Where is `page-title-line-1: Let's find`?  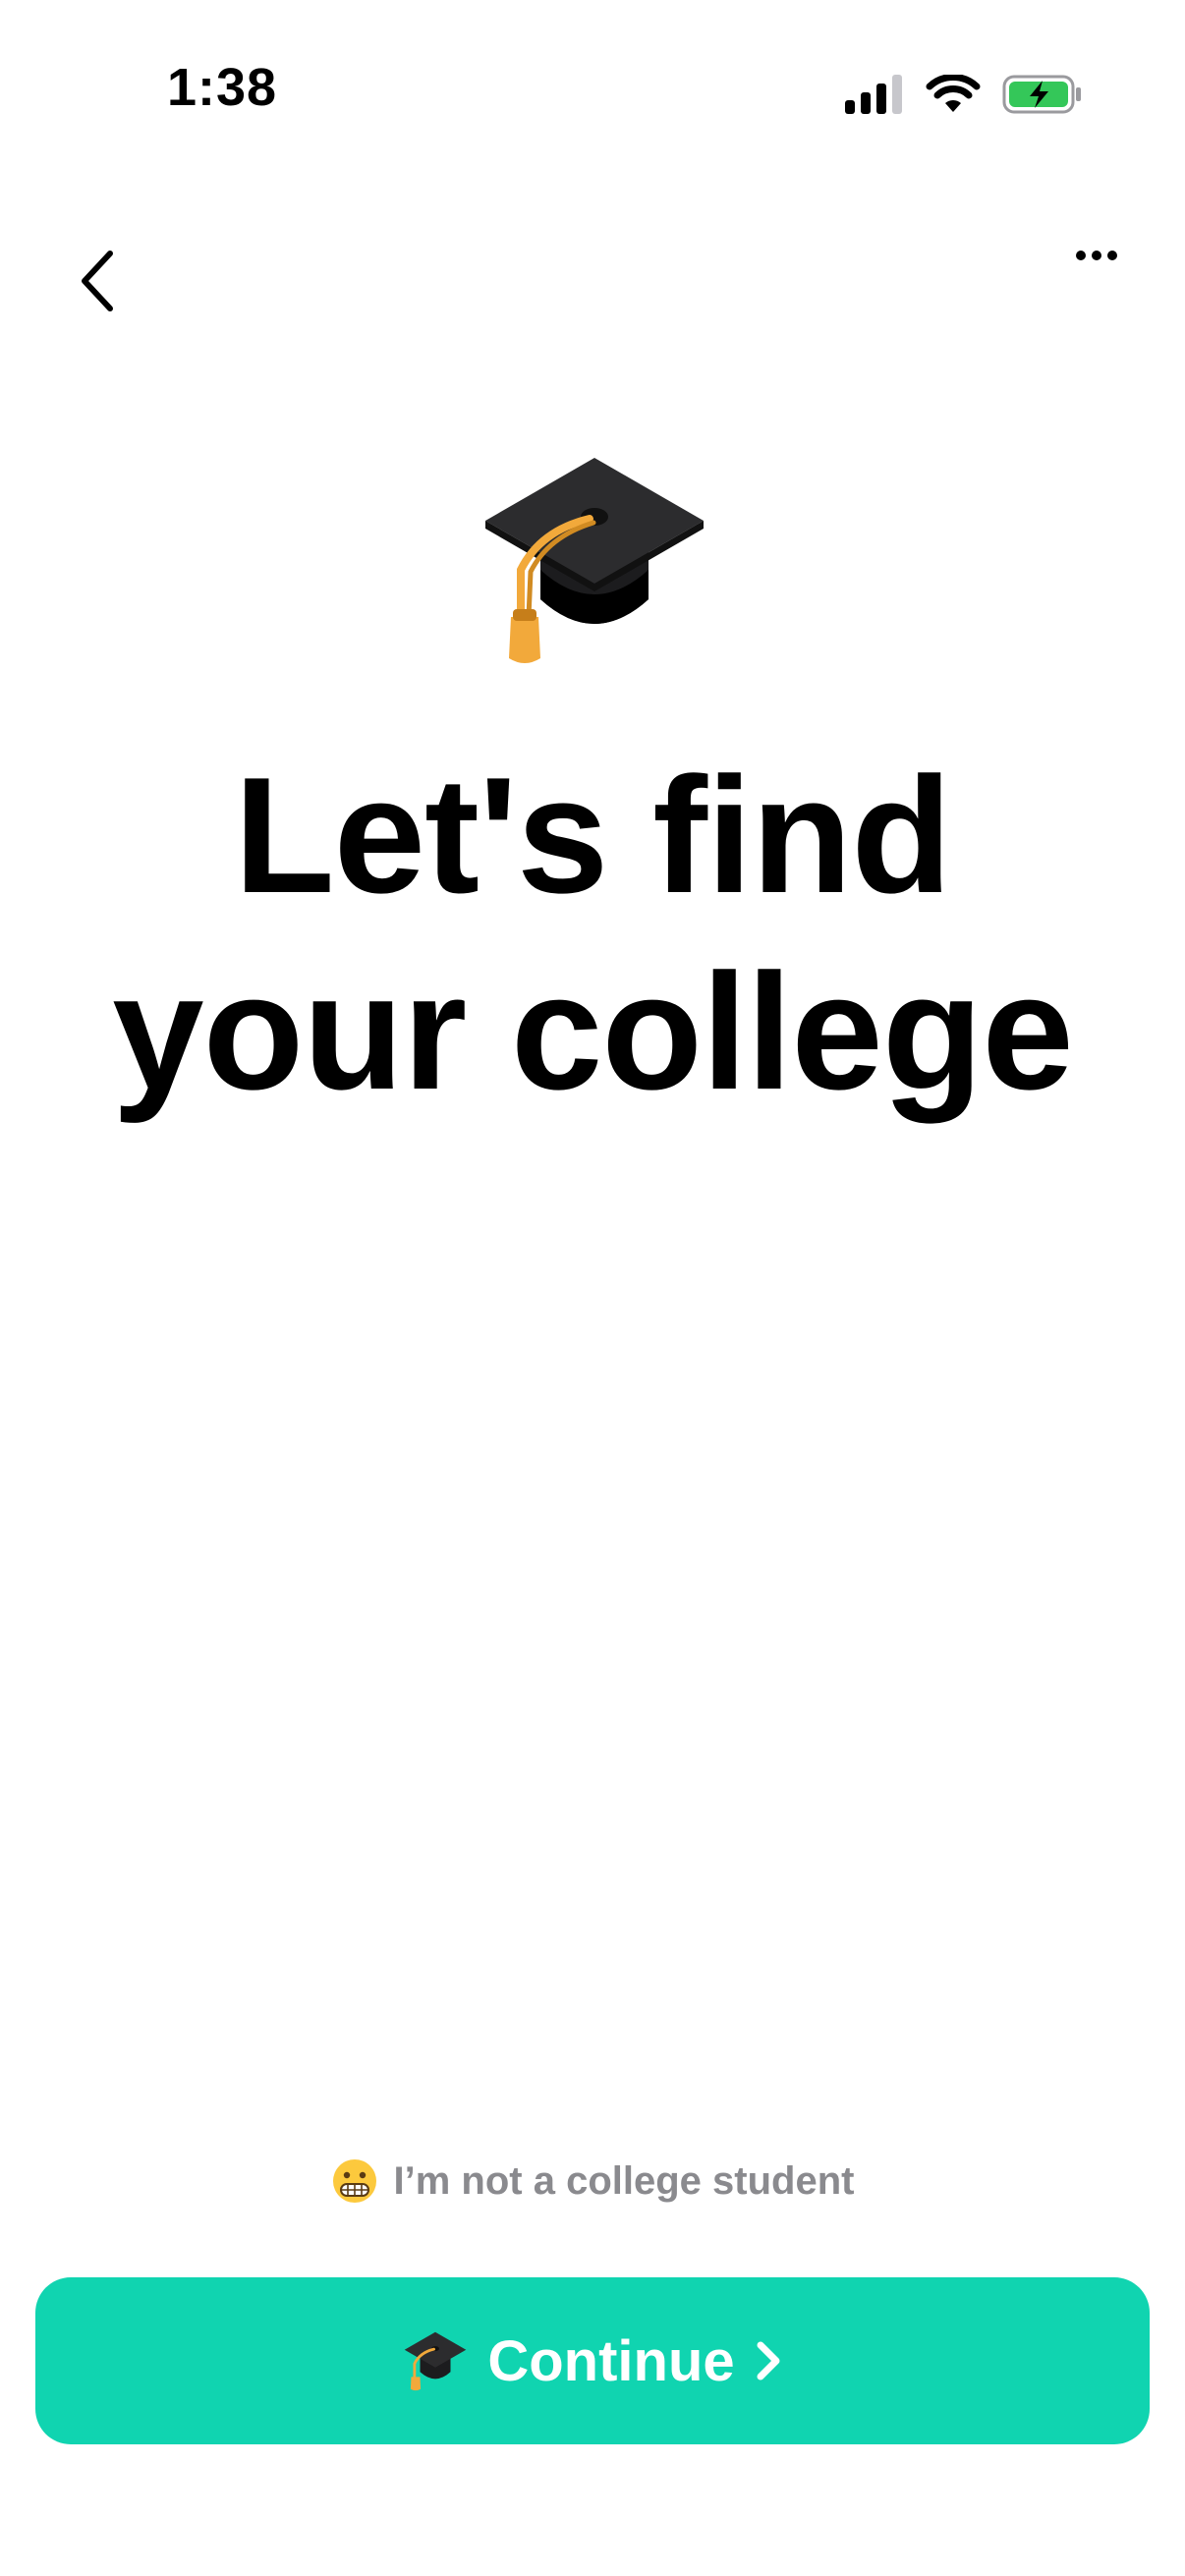 page-title-line-1: Let's find is located at coordinates (593, 835).